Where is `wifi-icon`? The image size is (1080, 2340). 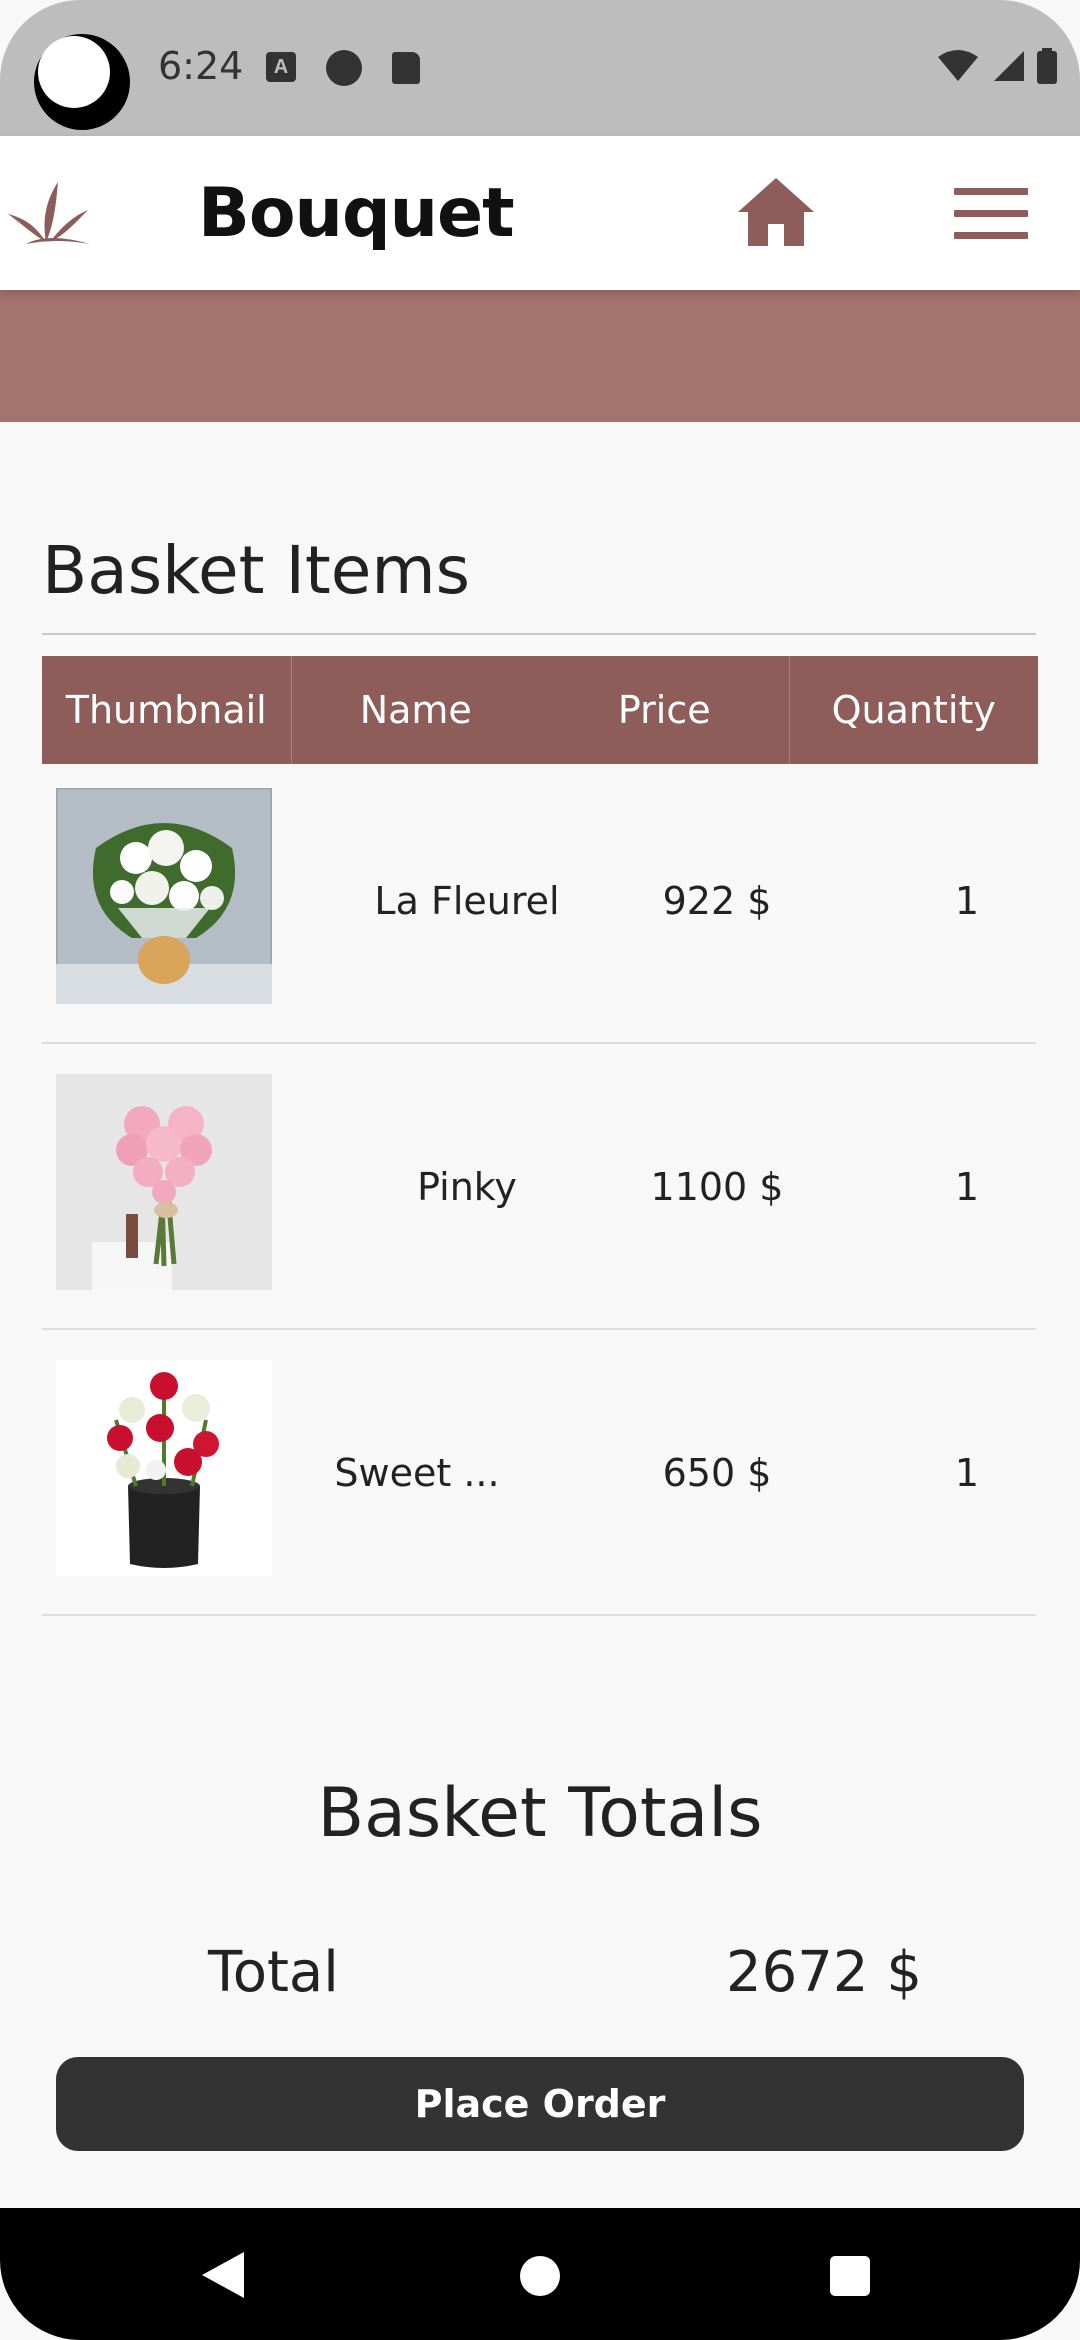
wifi-icon is located at coordinates (958, 65).